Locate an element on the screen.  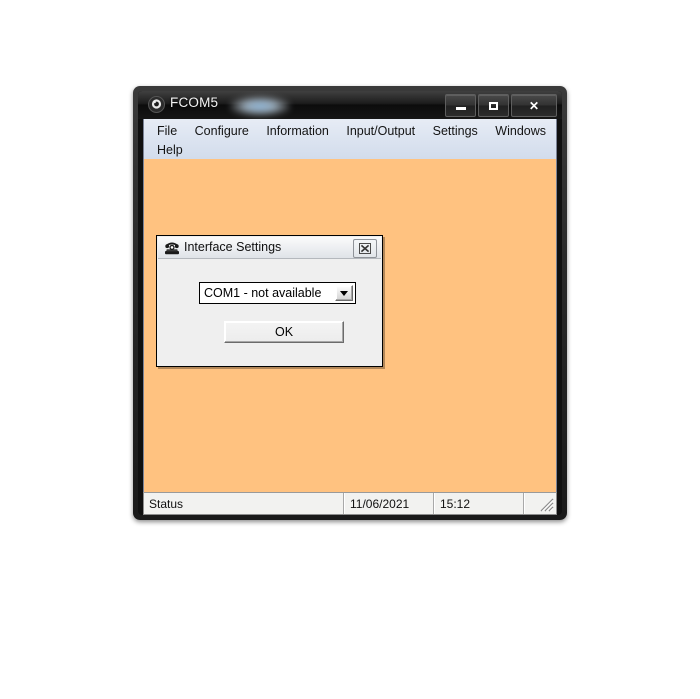
status-time: 15:12 is located at coordinates (479, 503).